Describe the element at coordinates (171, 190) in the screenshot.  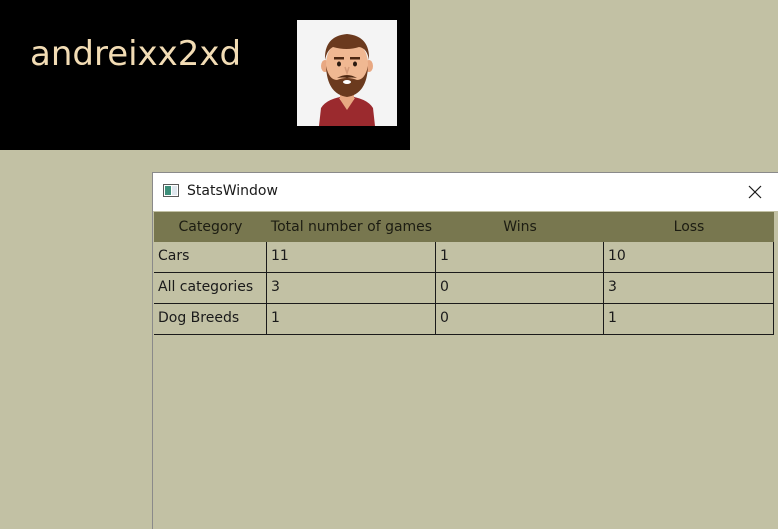
I see `window-app-icon` at that location.